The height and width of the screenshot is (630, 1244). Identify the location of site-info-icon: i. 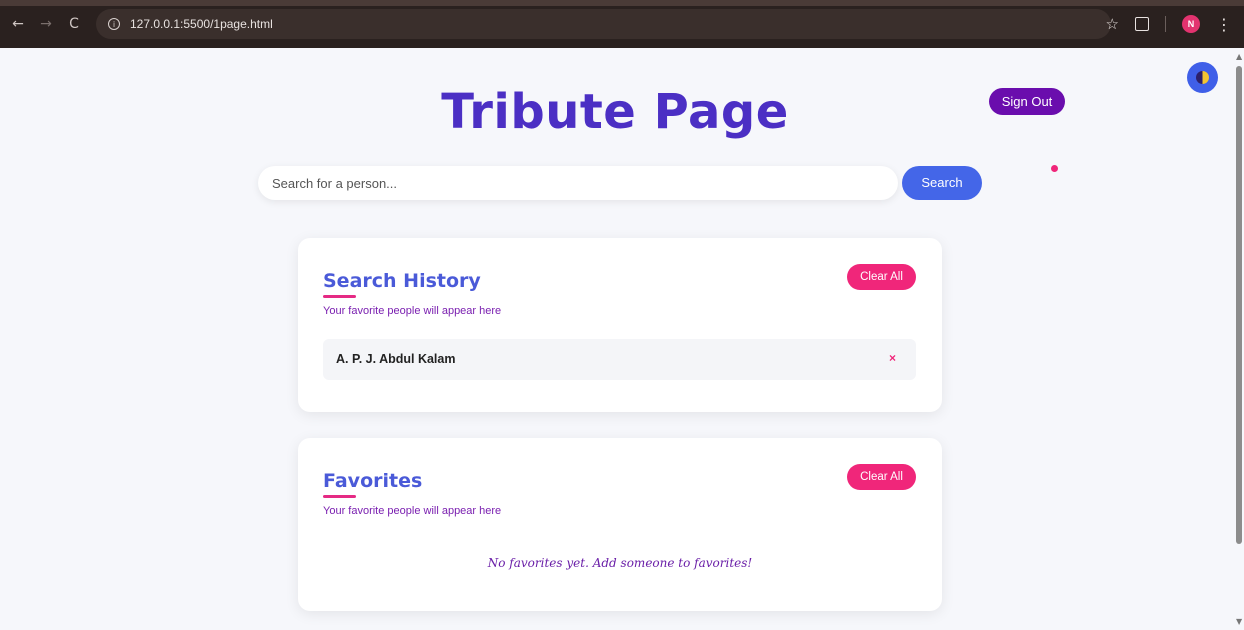
(114, 24).